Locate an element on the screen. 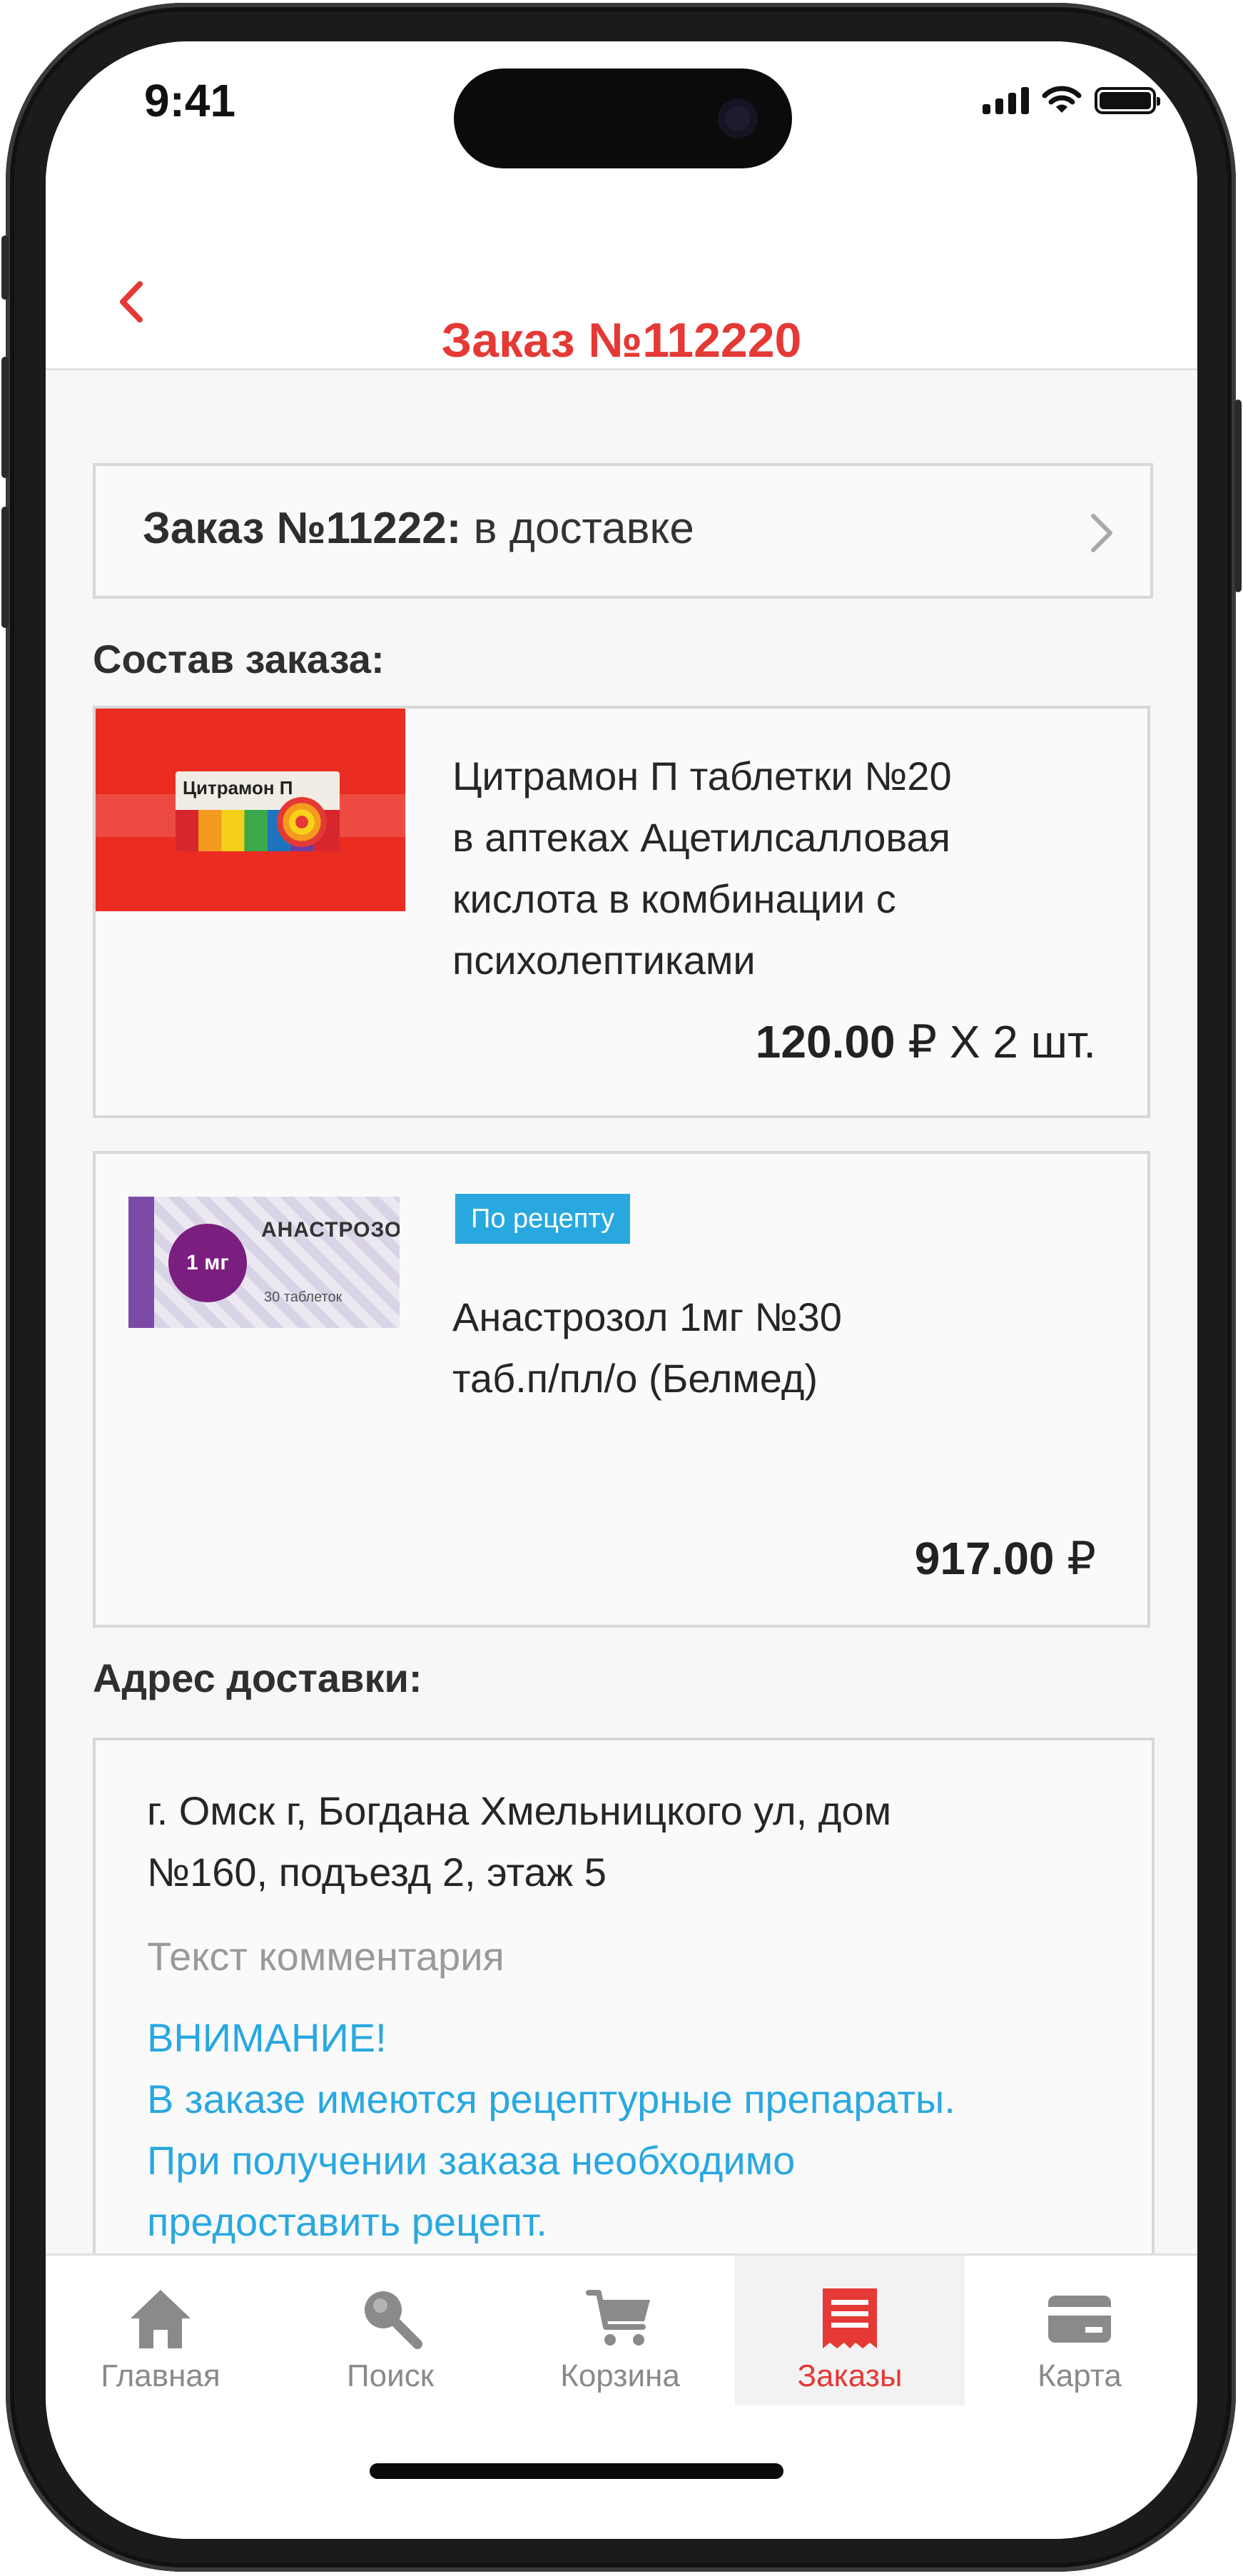 This screenshot has width=1243, height=2576. page-title: Заказ №112220 is located at coordinates (621, 340).